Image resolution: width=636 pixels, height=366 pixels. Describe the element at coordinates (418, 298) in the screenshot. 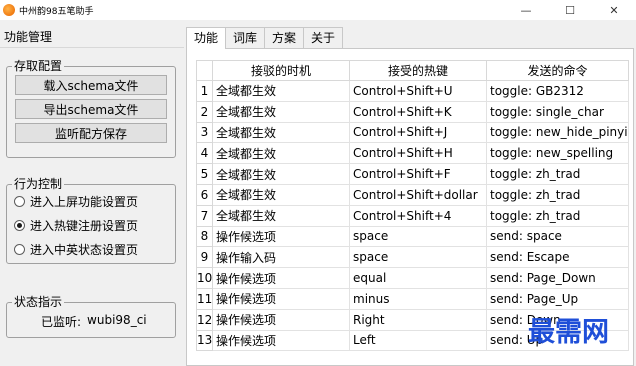

I see `cell-hotkey: minus` at that location.